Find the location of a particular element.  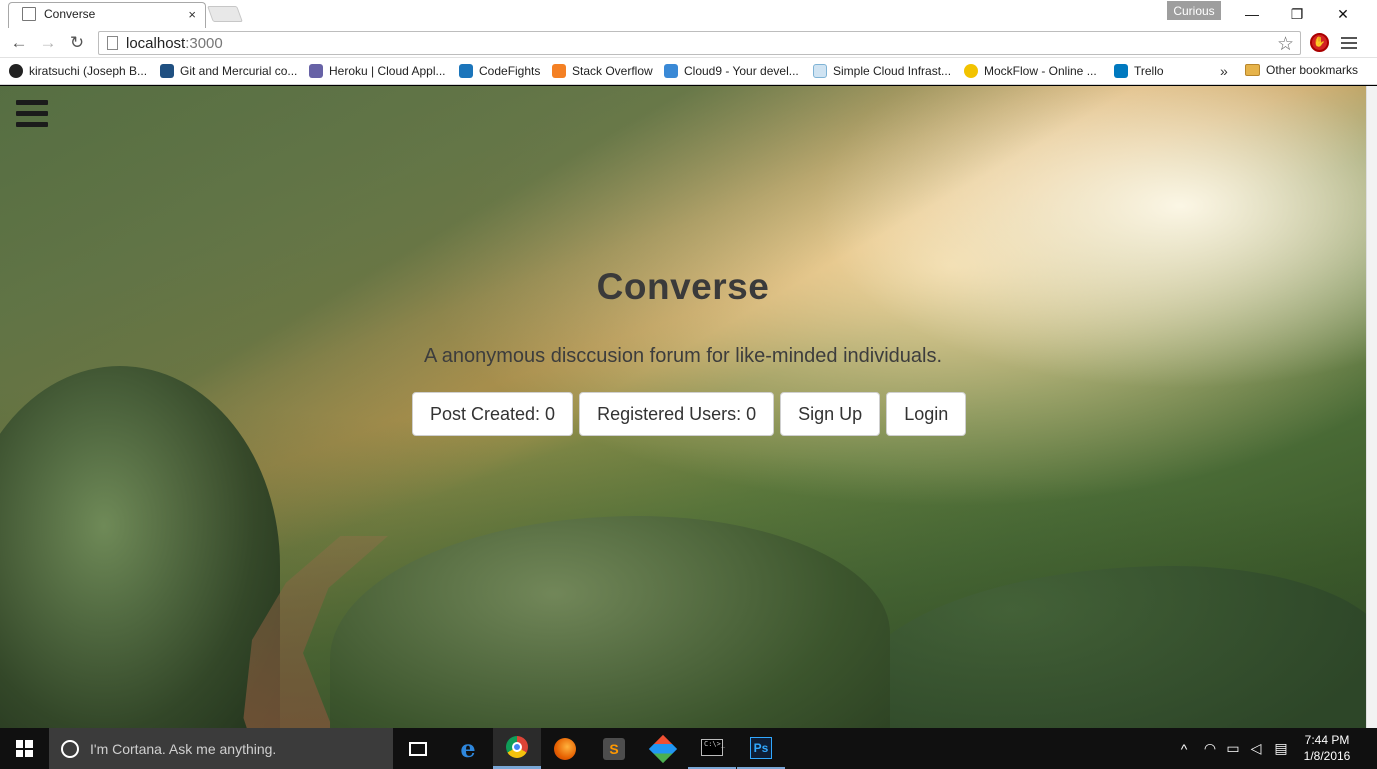

taskbar-chrome is located at coordinates (517, 748).